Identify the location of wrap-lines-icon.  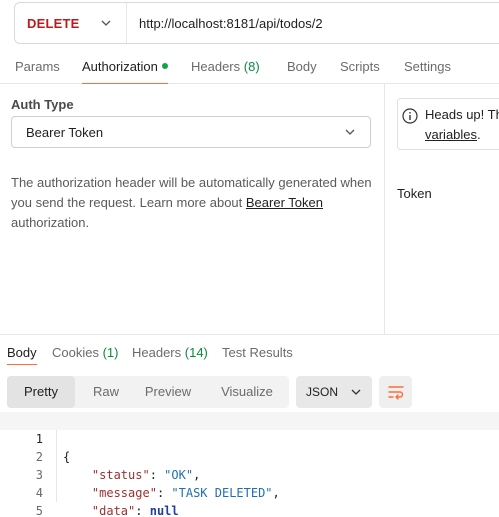
(395, 393).